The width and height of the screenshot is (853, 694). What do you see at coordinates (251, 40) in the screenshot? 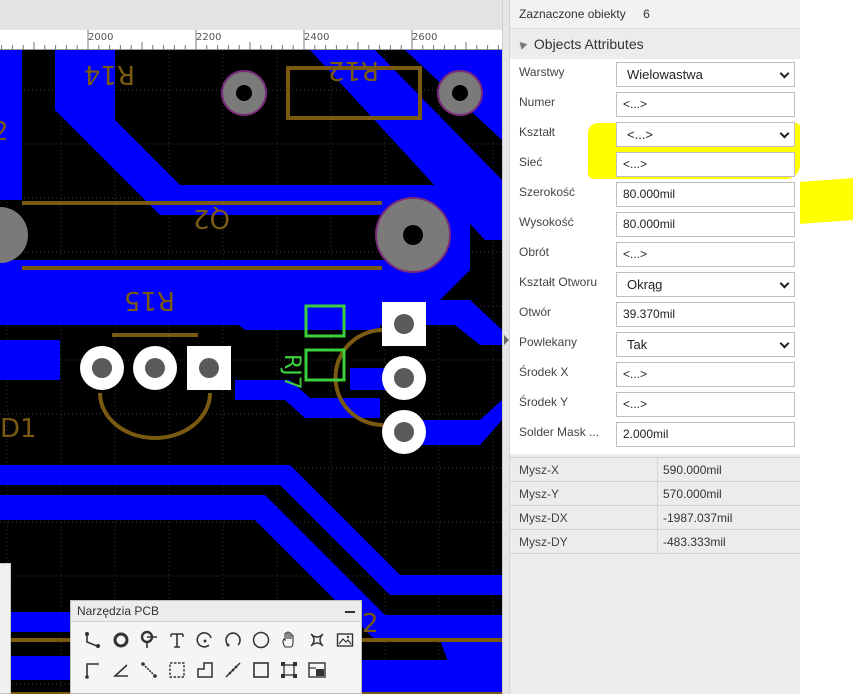
I see `horizontal-ruler: 2000 2200 2400 2600` at bounding box center [251, 40].